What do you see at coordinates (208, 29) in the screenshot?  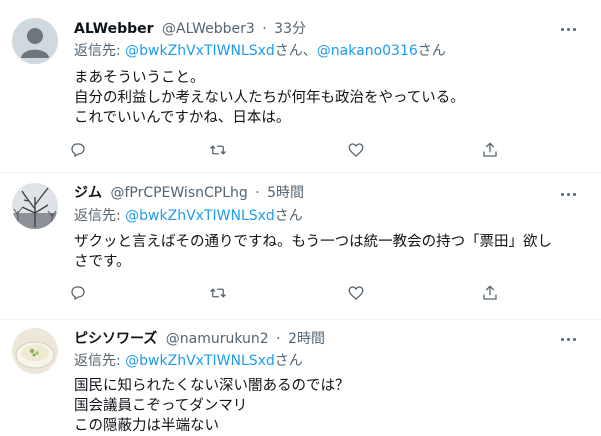 I see `user-handle: @ALWebber3` at bounding box center [208, 29].